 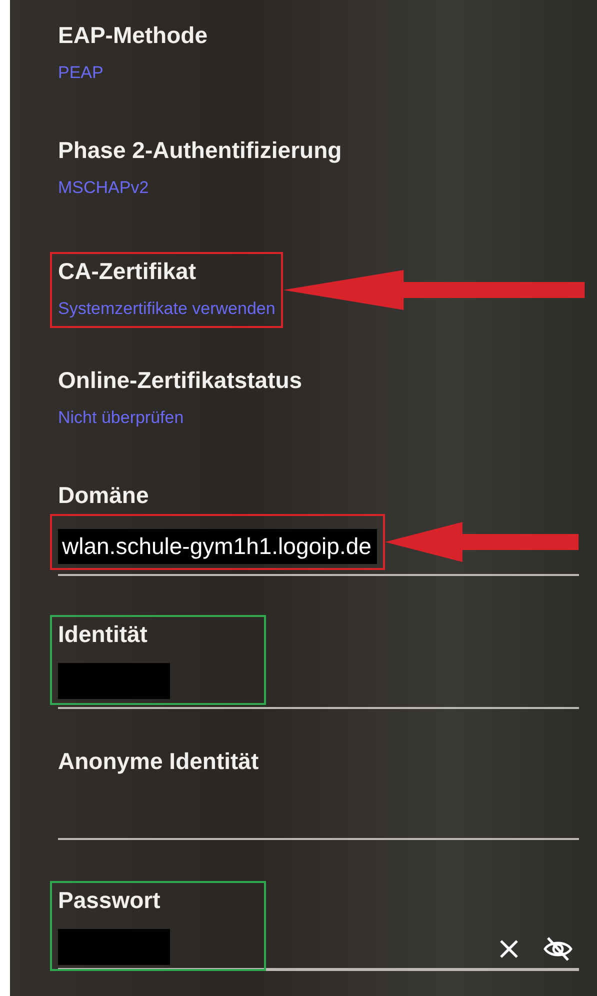 I want to click on setting-label: Phase 2-Authentifizierung, so click(x=200, y=151).